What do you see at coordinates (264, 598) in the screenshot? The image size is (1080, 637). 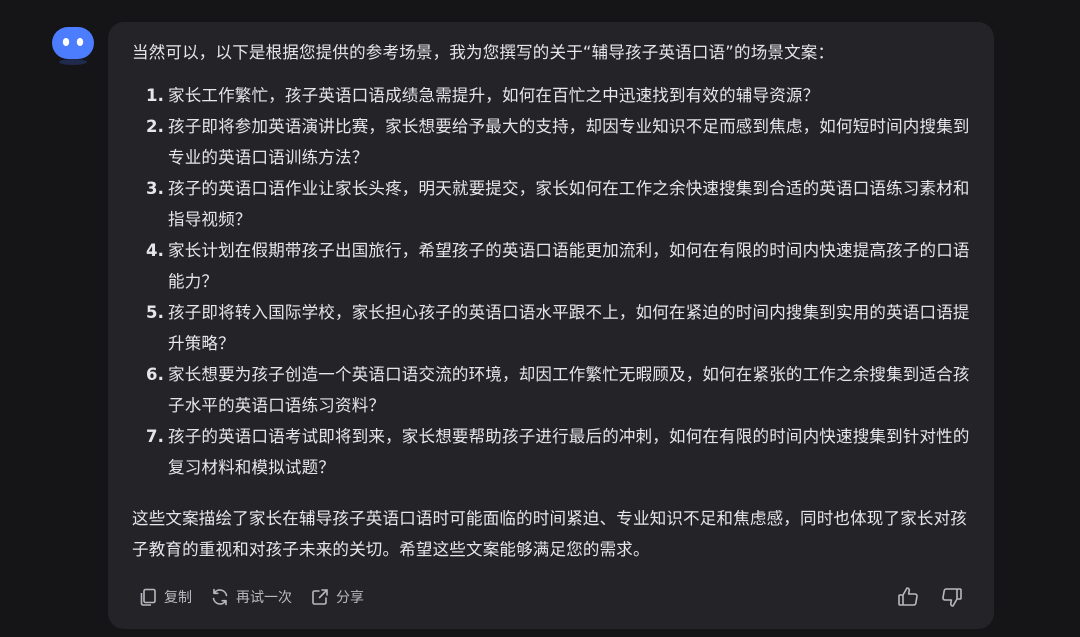 I see `retry-label: 再试一次` at bounding box center [264, 598].